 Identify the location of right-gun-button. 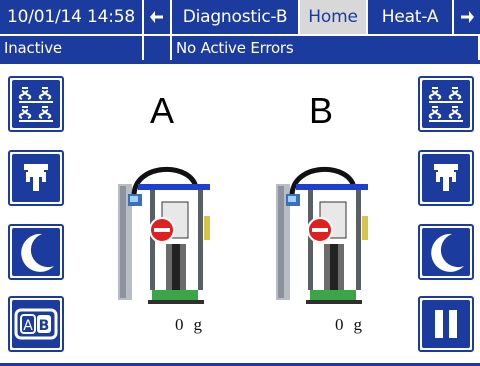
(446, 178).